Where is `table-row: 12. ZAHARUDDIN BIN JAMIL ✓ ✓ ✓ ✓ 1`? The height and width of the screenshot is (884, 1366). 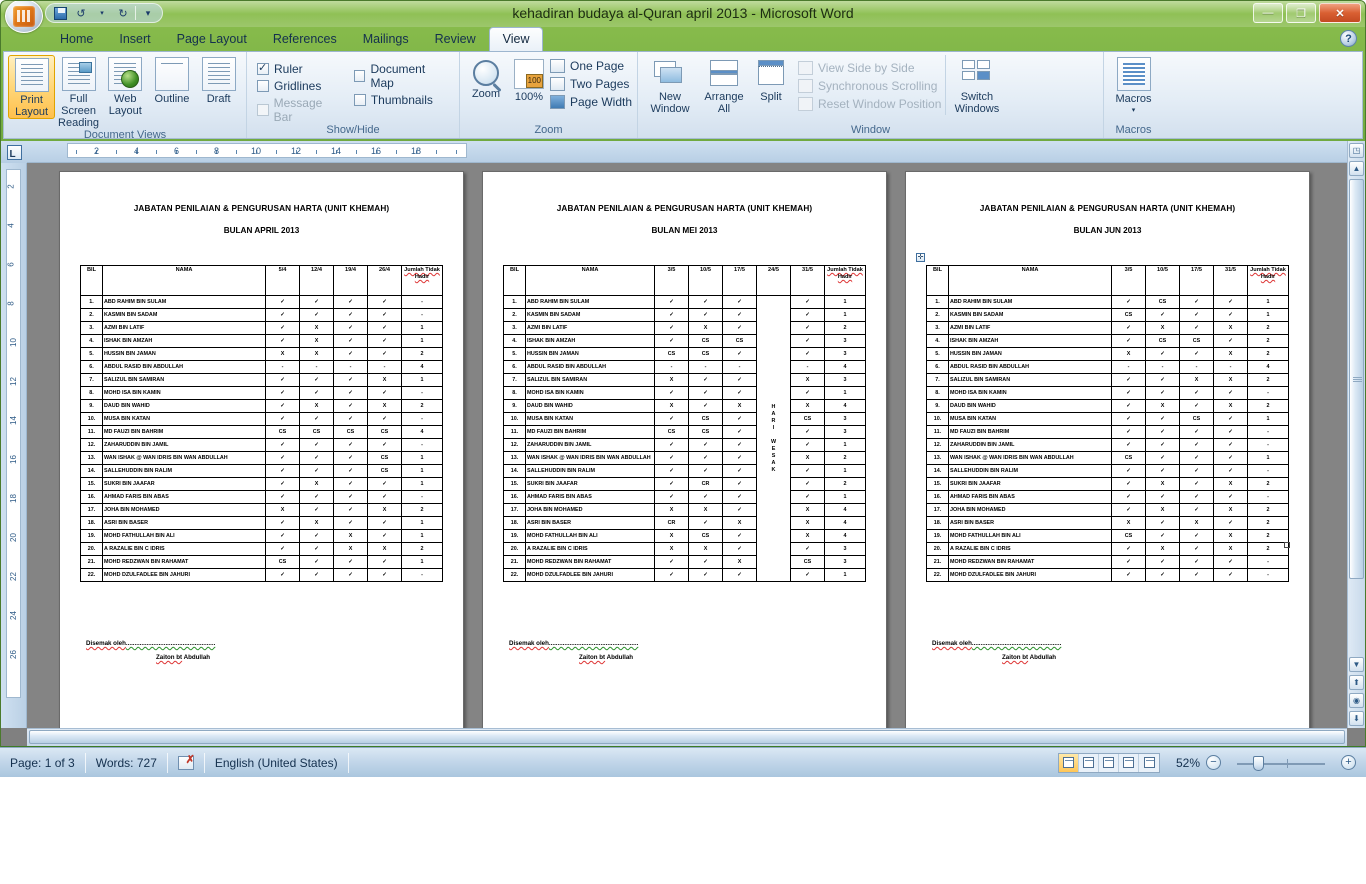
table-row: 12. ZAHARUDDIN BIN JAMIL ✓ ✓ ✓ ✓ 1 is located at coordinates (684, 445).